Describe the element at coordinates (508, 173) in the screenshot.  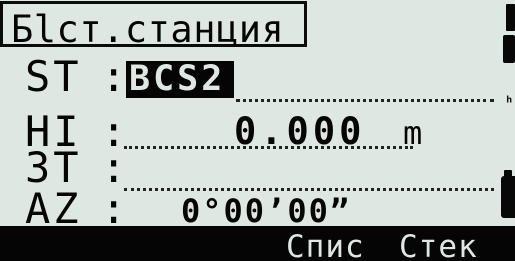
I see `battery-terminal-icon` at that location.